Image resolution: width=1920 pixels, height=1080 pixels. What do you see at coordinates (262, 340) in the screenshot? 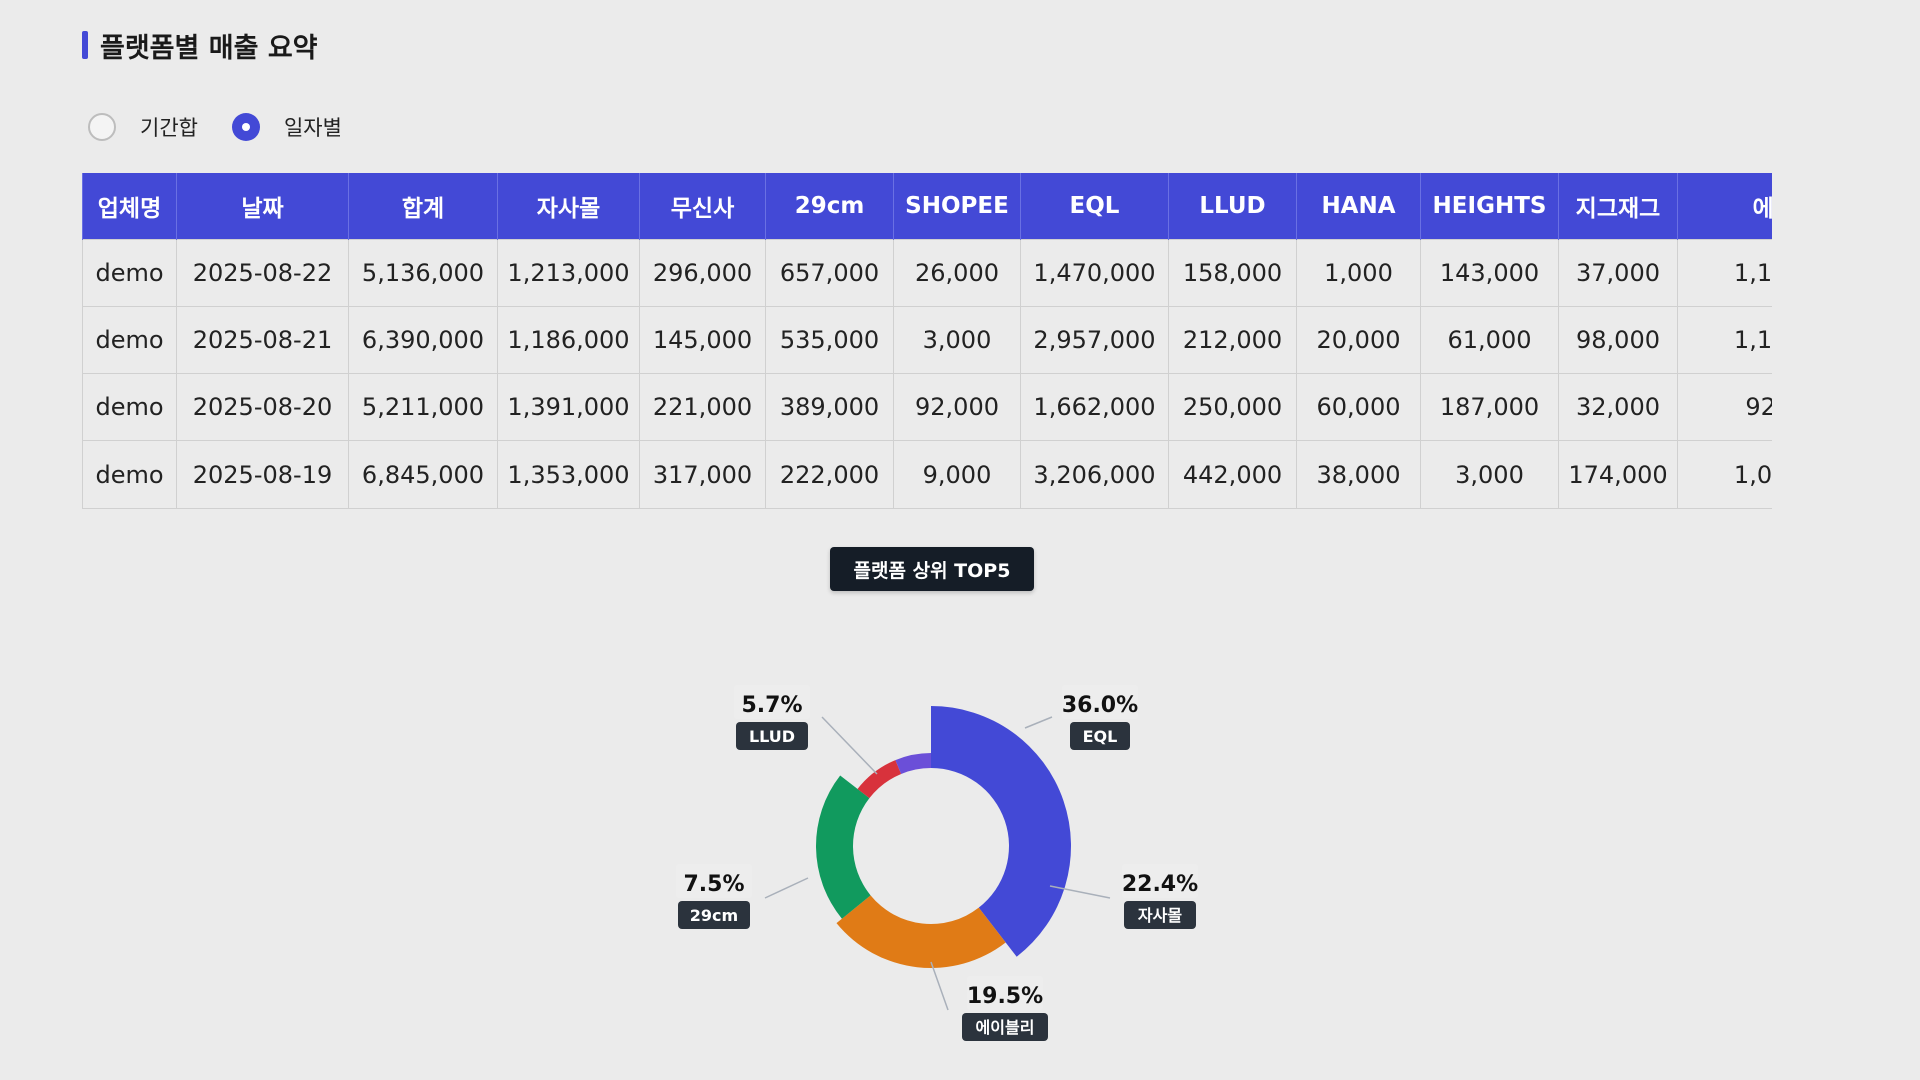
I see `table-cell: 2025-08-21` at bounding box center [262, 340].